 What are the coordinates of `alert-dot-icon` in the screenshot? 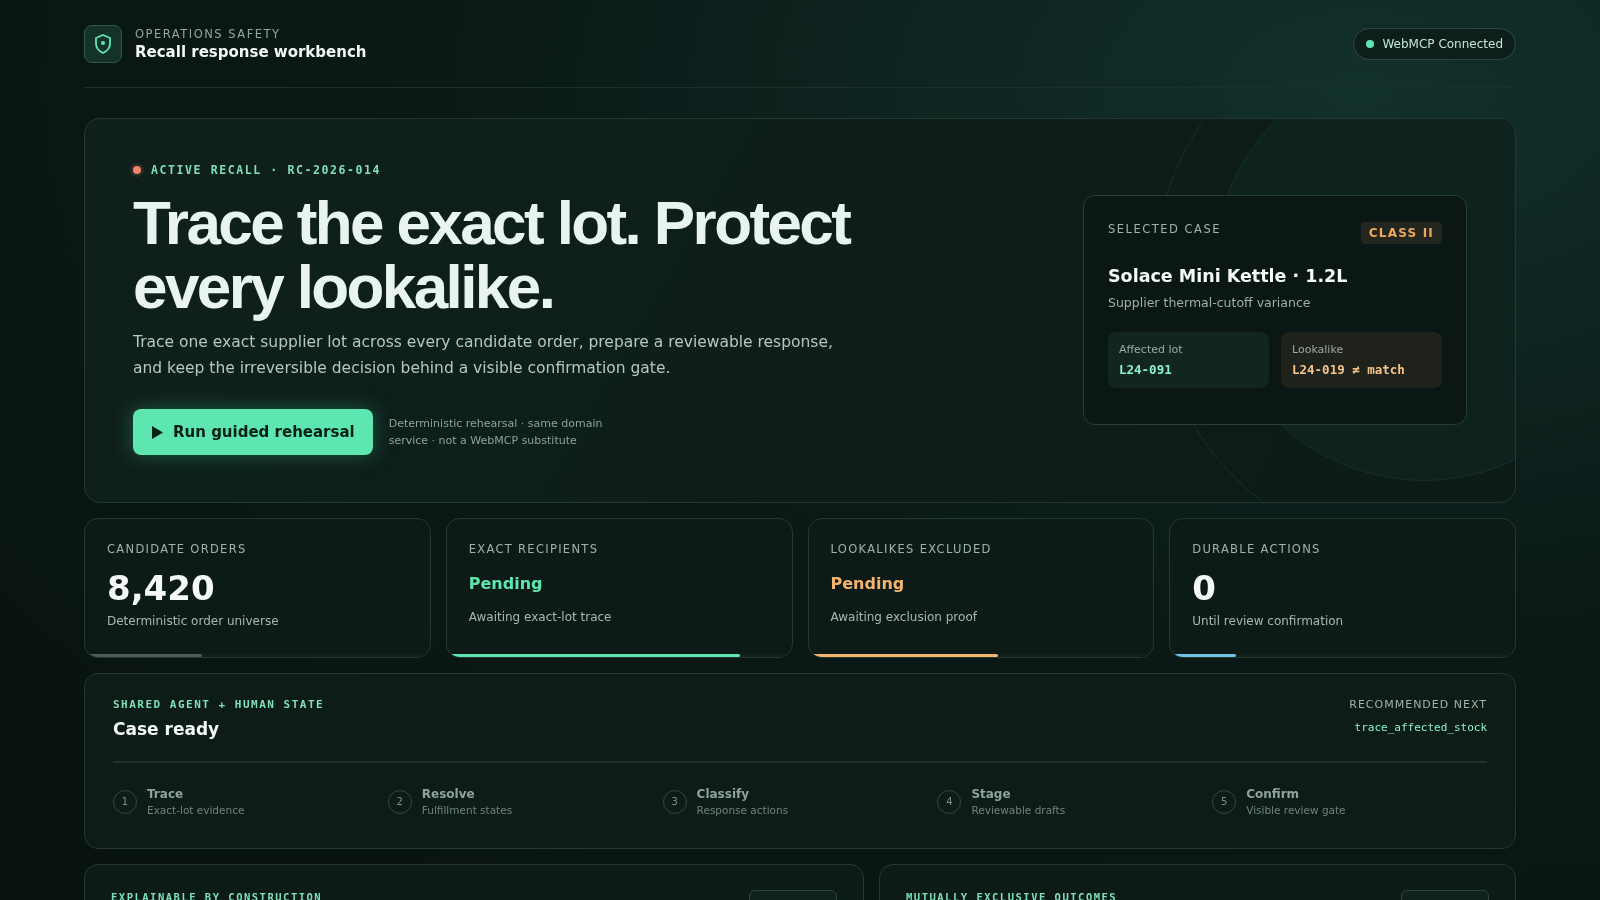 It's located at (137, 170).